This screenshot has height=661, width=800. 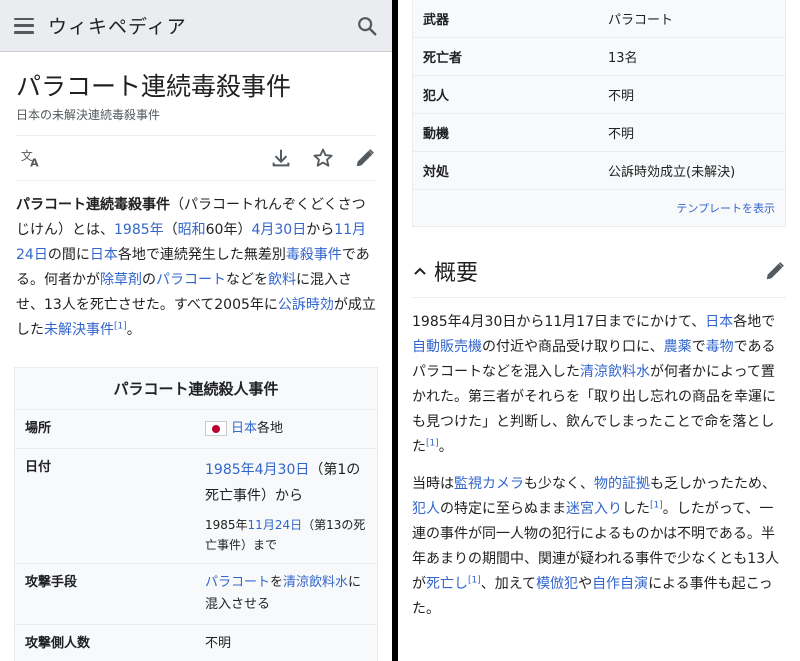 I want to click on link-herbicide: 除草剤, so click(x=121, y=280).